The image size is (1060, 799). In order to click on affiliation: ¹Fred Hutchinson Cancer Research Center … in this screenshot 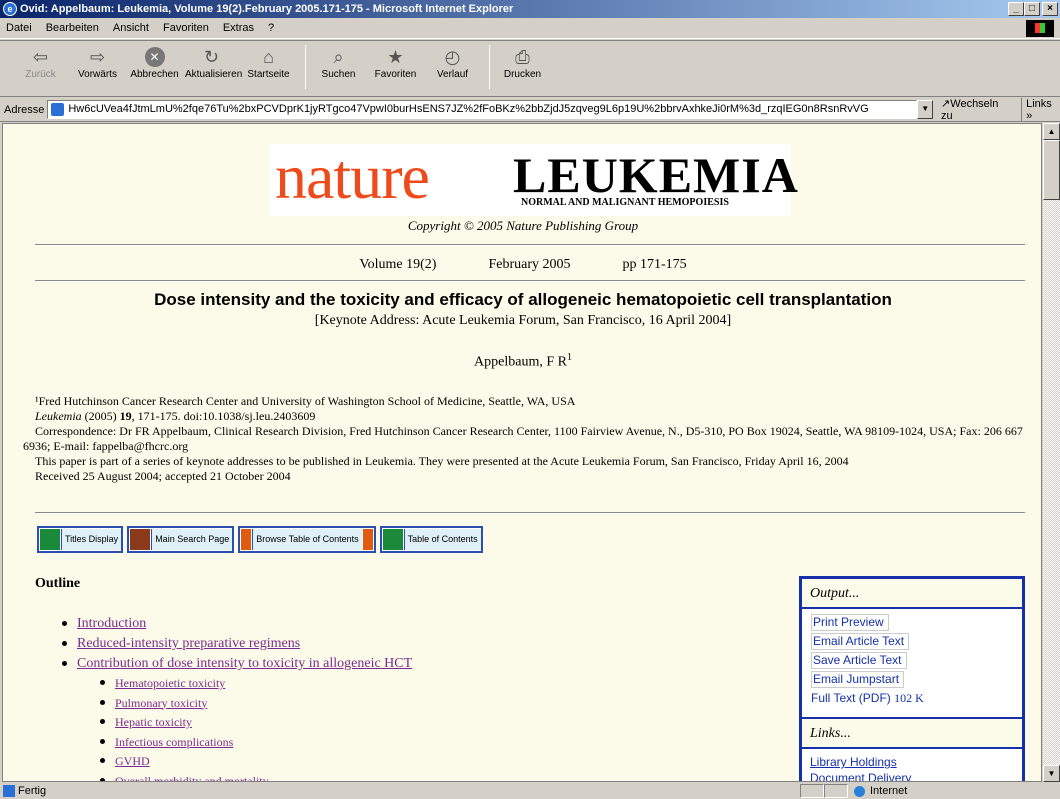, I will do `click(305, 401)`.